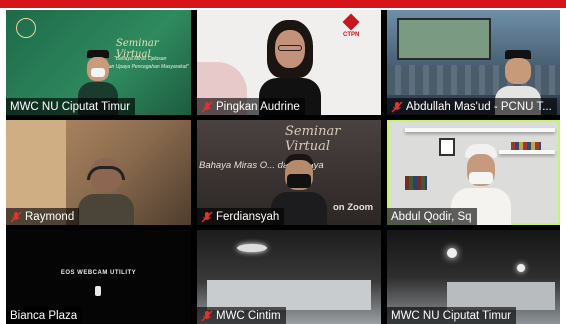 Image resolution: width=566 pixels, height=324 pixels. I want to click on video-tile-mwc-cintim: MWC Cintim, so click(289, 277).